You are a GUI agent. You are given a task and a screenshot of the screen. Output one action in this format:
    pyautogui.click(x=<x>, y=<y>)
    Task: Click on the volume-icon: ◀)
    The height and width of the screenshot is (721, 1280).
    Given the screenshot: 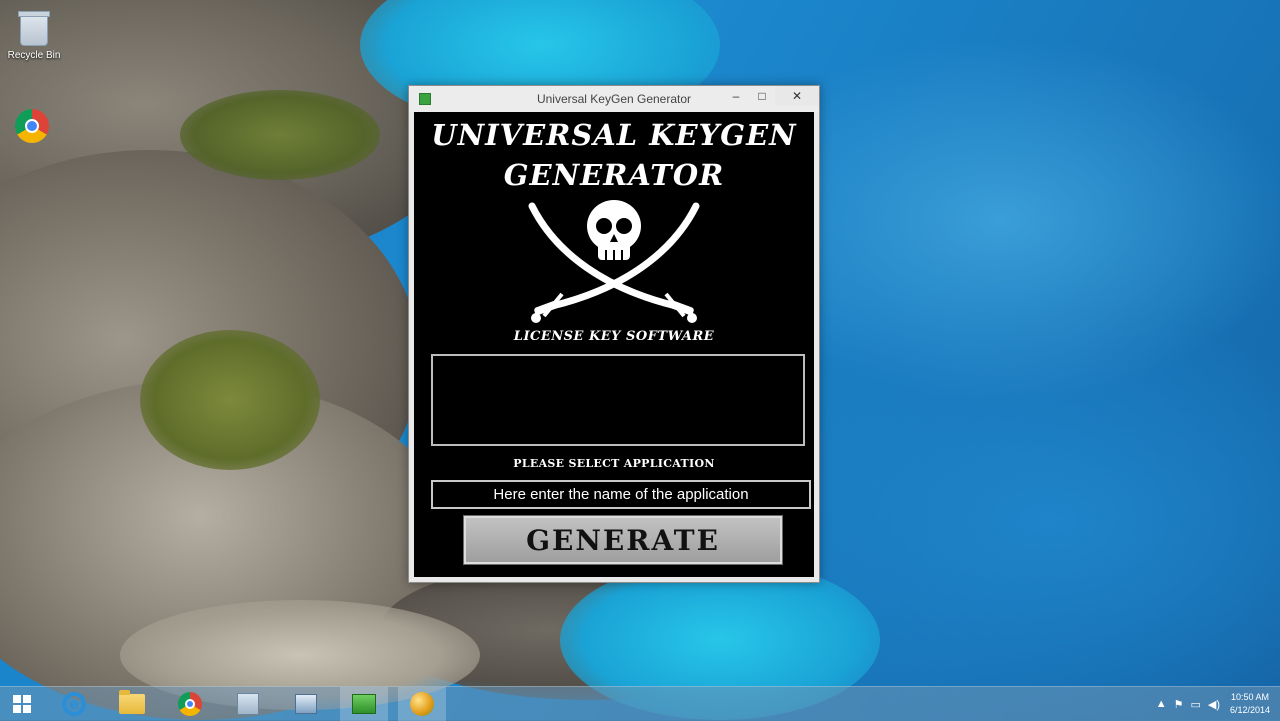 What is the action you would take?
    pyautogui.click(x=1214, y=704)
    